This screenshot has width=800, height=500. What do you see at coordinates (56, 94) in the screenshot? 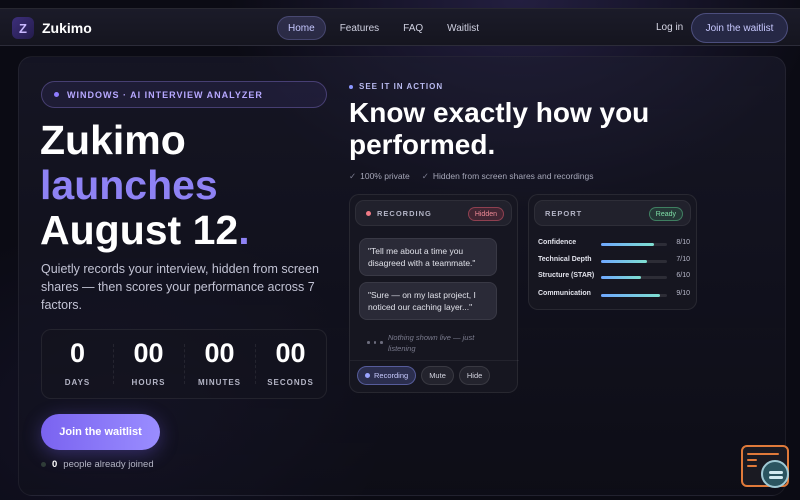
I see `pill-dot-icon` at bounding box center [56, 94].